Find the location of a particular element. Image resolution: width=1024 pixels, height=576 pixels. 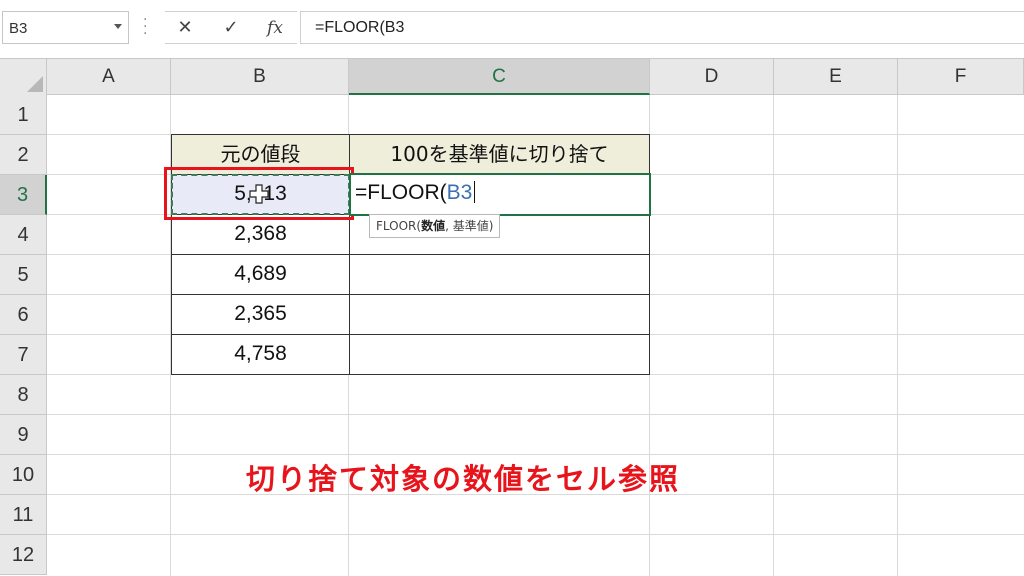

chevron-down-icon is located at coordinates (118, 26).